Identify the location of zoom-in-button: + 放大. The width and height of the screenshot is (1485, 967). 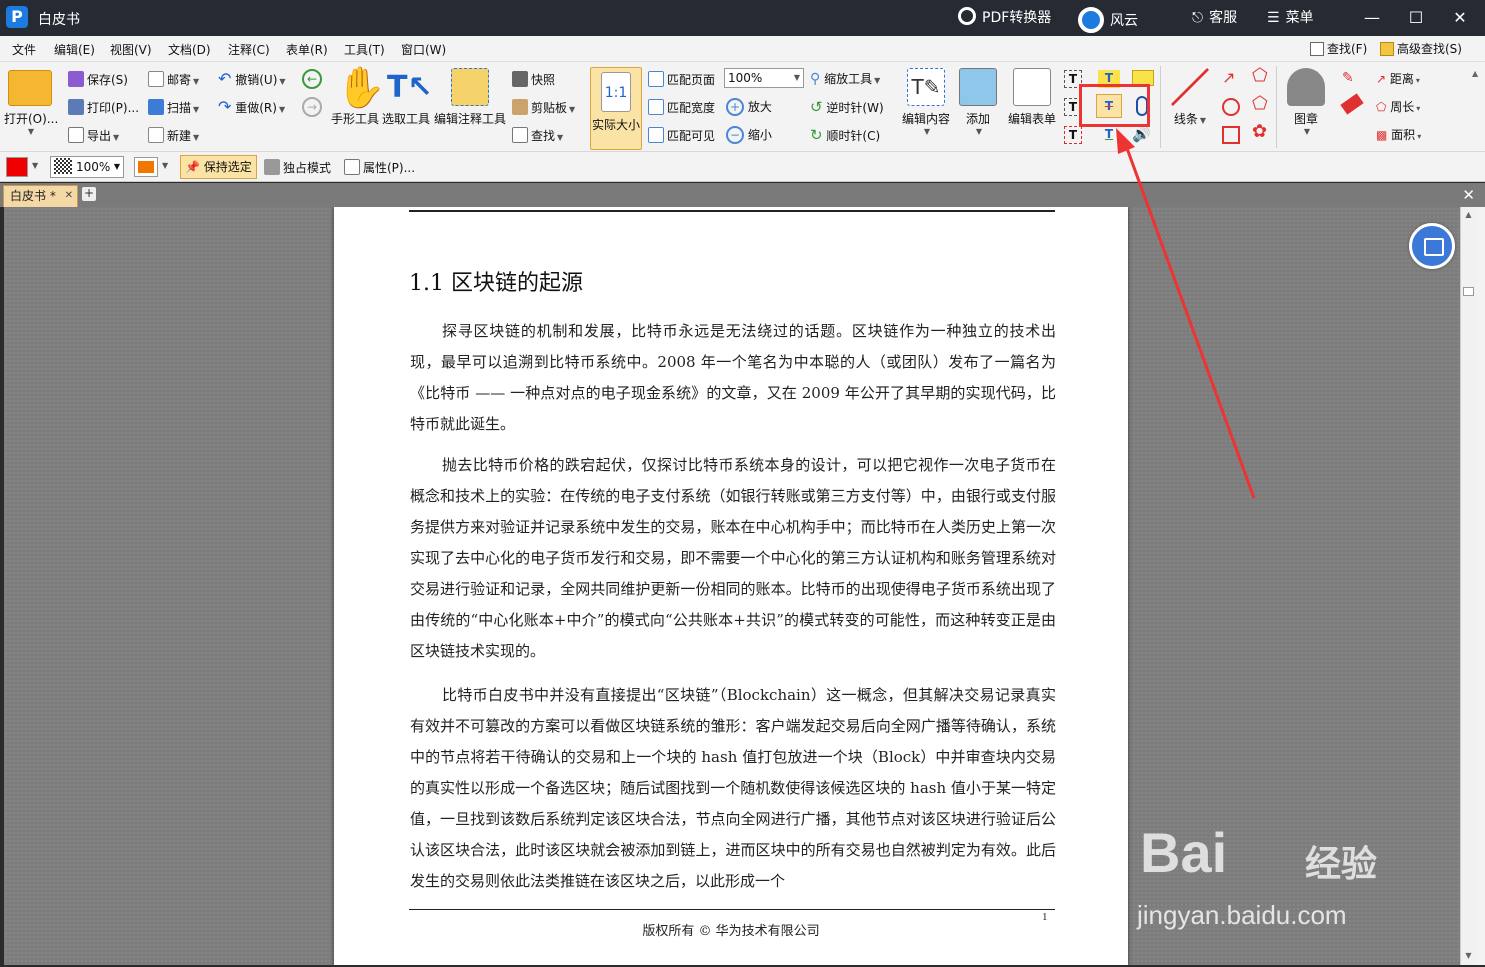
(749, 107).